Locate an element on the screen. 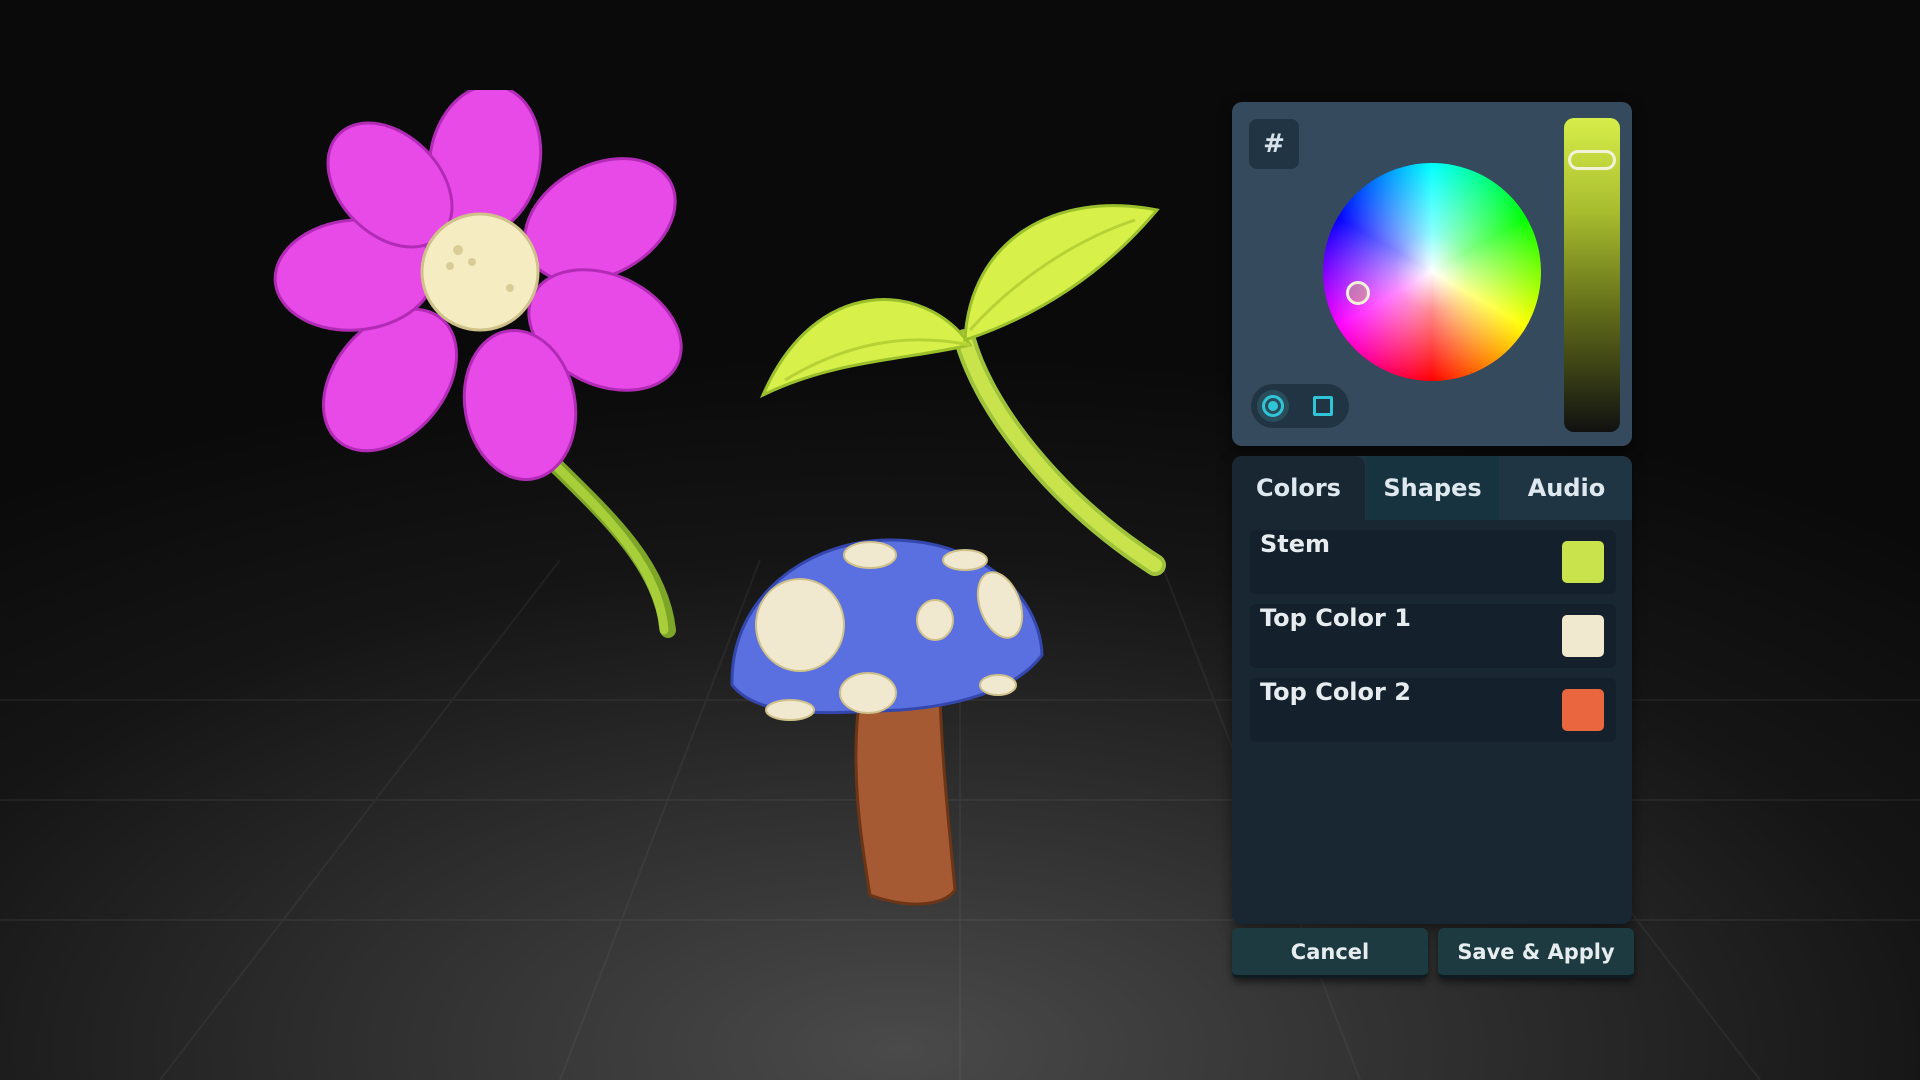 The height and width of the screenshot is (1080, 1920). cancel-button: Cancel is located at coordinates (1330, 953).